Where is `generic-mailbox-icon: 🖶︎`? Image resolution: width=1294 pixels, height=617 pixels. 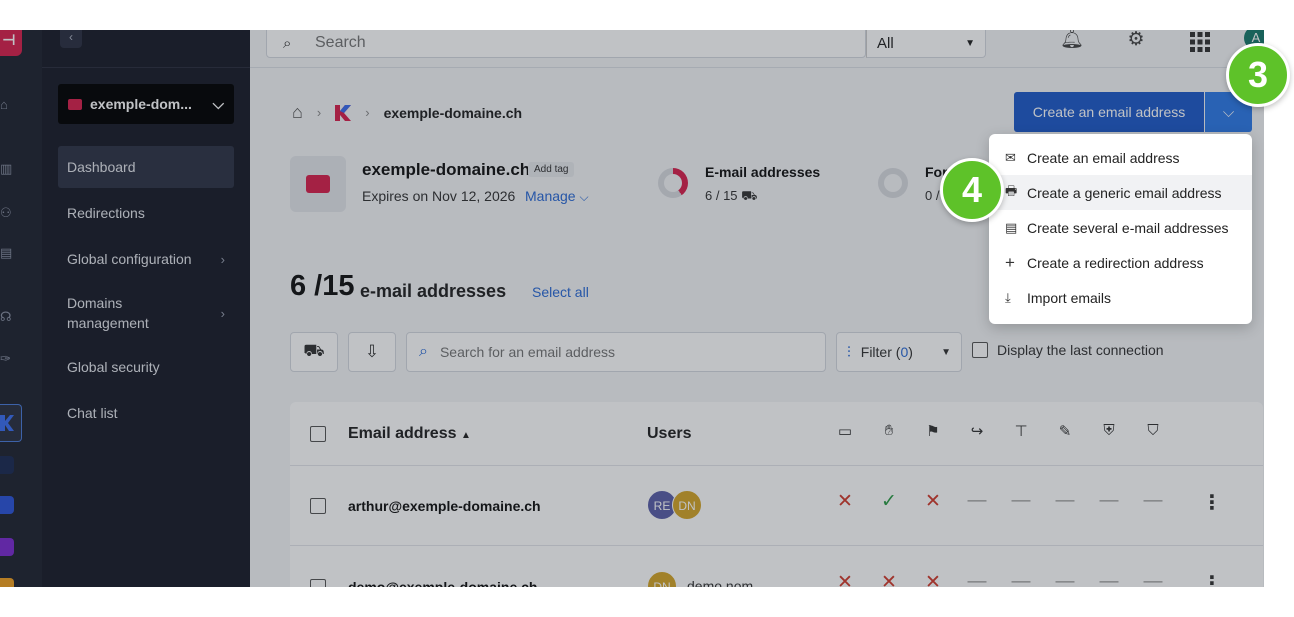 generic-mailbox-icon: 🖶︎ is located at coordinates (1011, 190).